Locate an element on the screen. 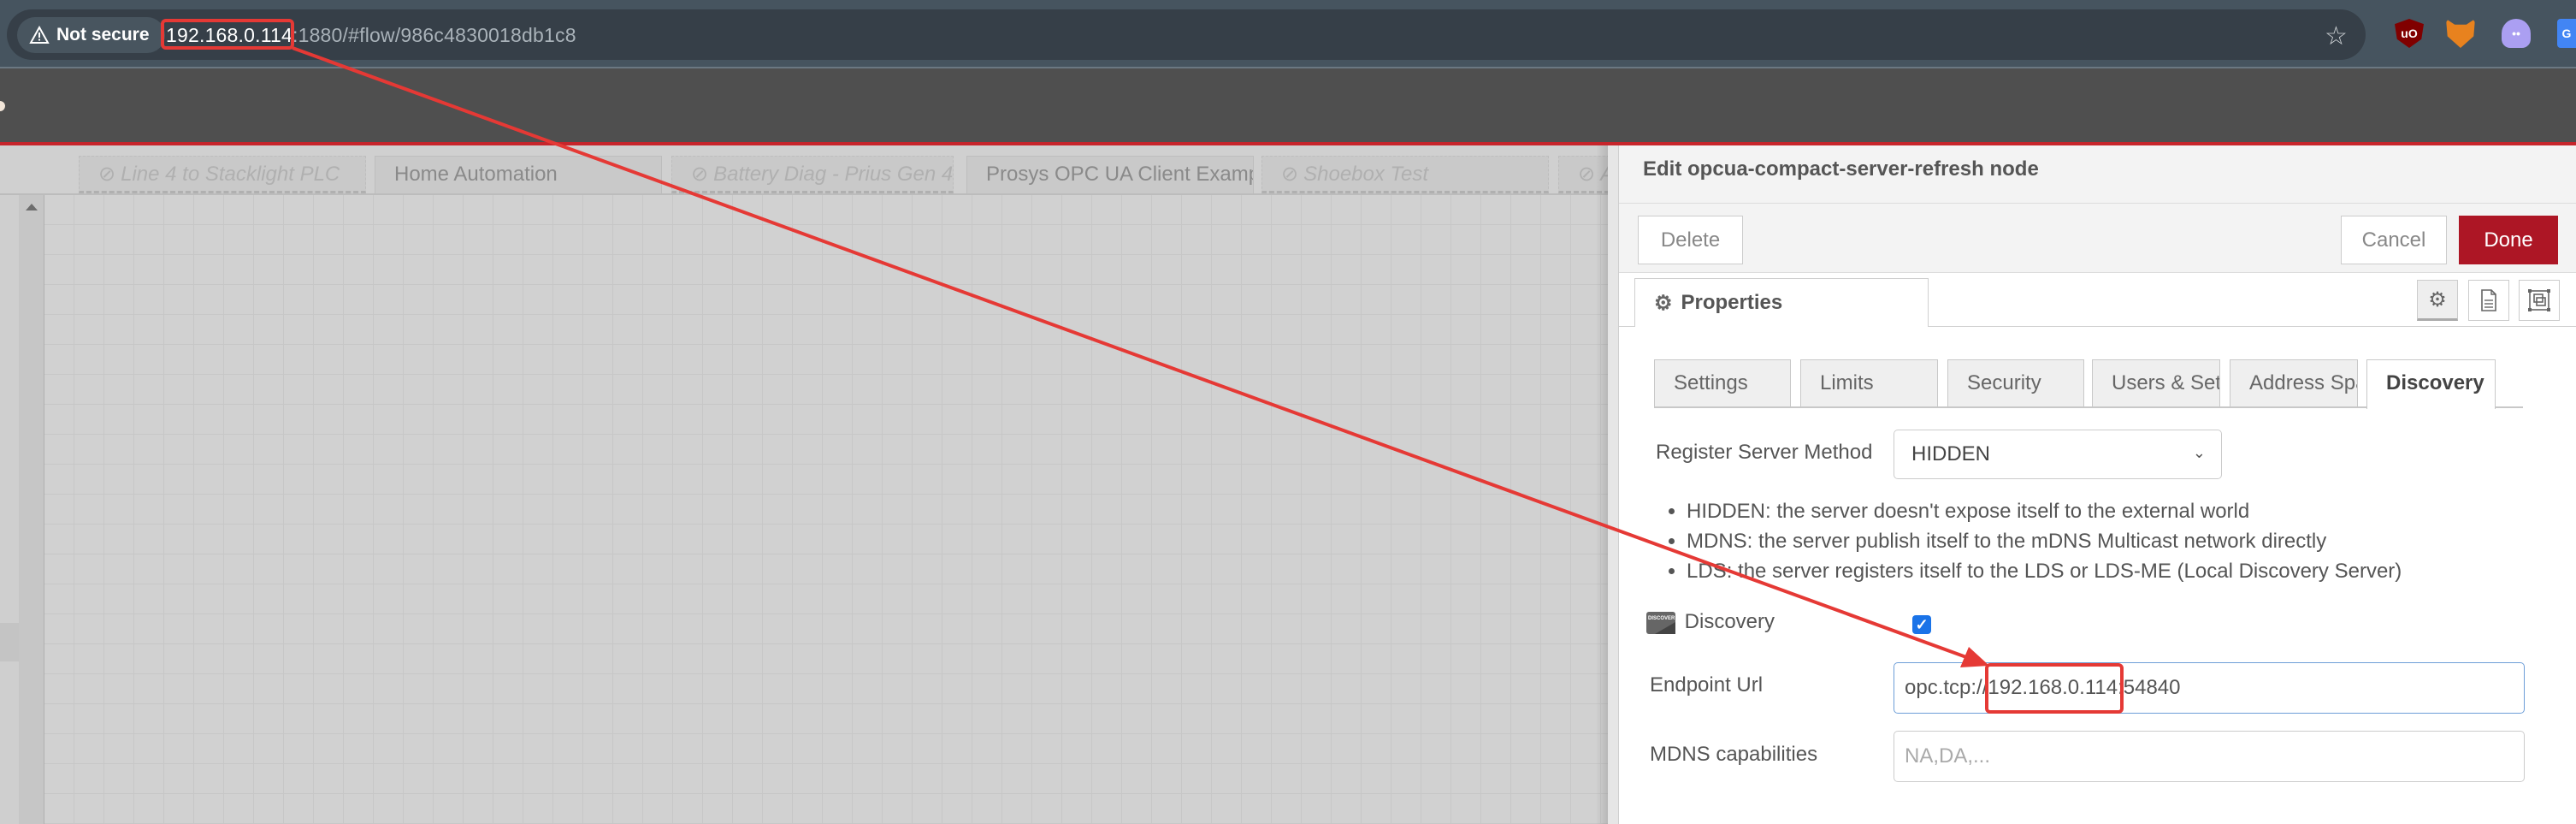 The image size is (2576, 824). discovery-checkbox: ✓ is located at coordinates (1921, 624).